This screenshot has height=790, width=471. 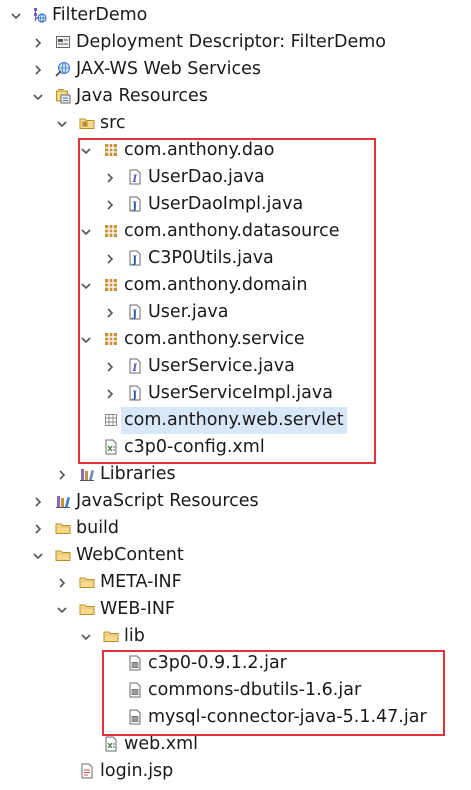 I want to click on tree-item-package-service: com.anthony.service, so click(x=235, y=339).